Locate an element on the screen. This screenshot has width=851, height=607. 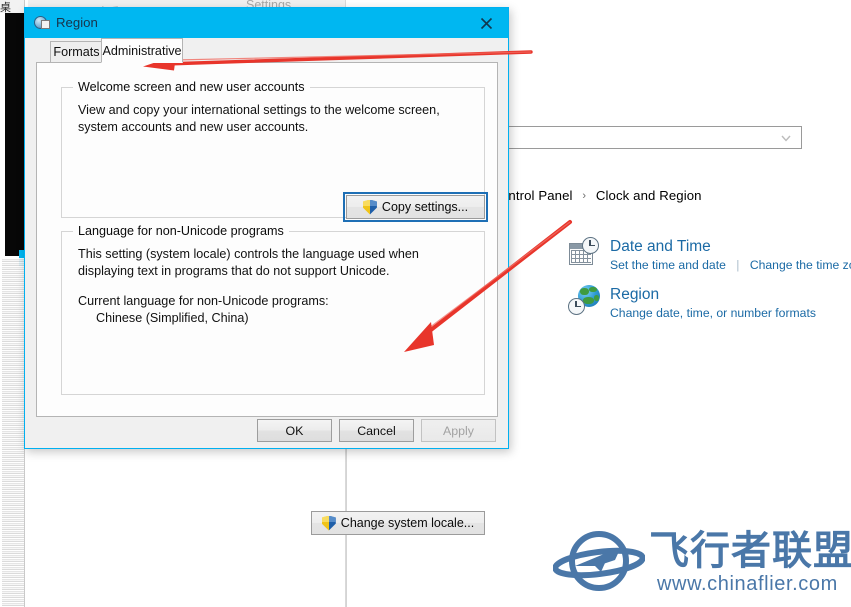
breadcrumb: ontrol Panel › Clock and Region is located at coordinates (601, 195).